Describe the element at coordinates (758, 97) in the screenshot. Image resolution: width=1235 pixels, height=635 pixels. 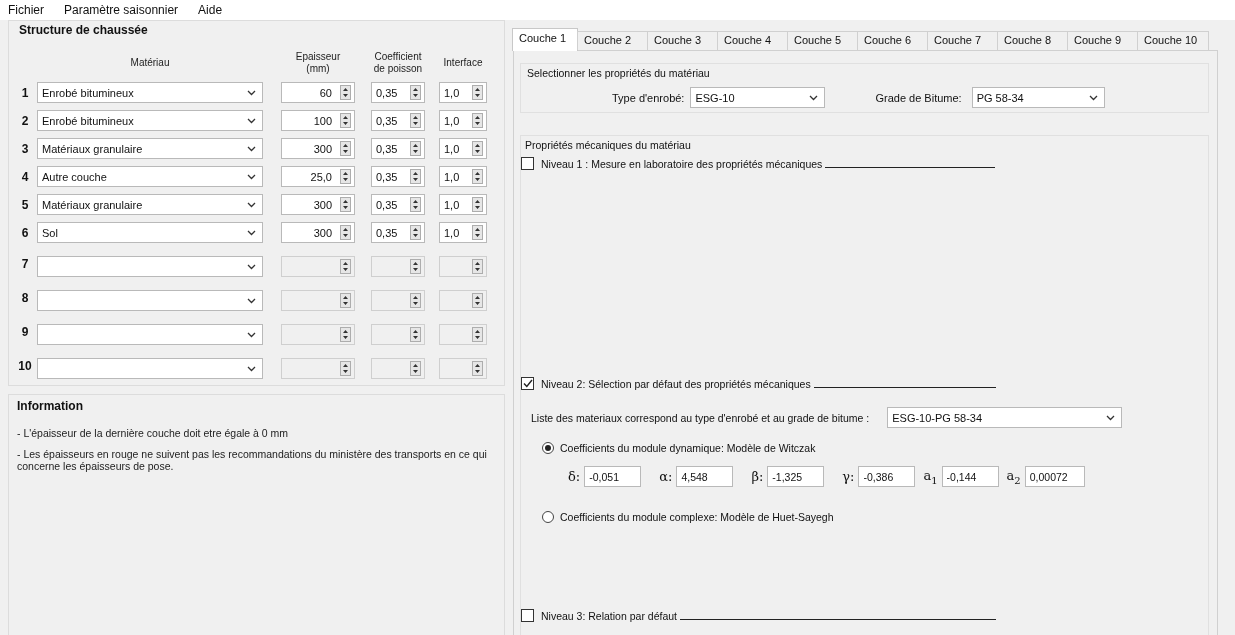
I see `mix-type-dropdown: ESG-10` at that location.